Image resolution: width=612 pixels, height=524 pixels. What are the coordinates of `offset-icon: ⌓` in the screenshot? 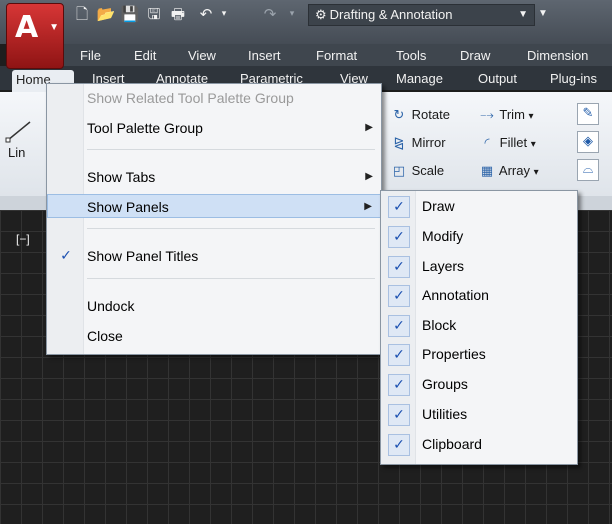 It's located at (588, 170).